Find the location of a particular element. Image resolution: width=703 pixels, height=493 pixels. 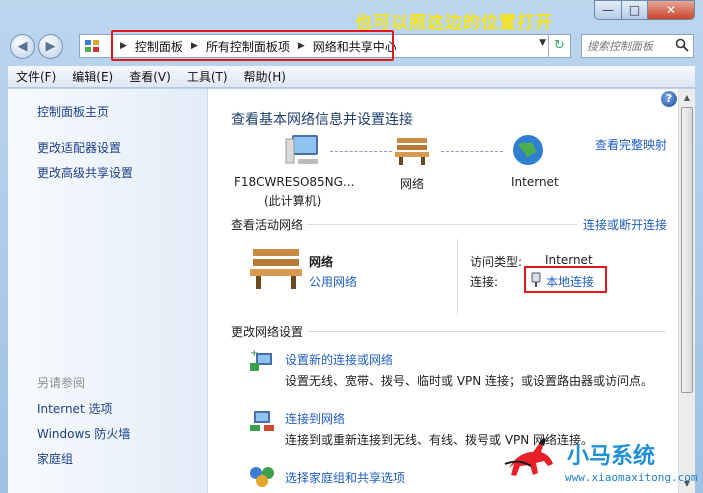

search-input is located at coordinates (626, 46).